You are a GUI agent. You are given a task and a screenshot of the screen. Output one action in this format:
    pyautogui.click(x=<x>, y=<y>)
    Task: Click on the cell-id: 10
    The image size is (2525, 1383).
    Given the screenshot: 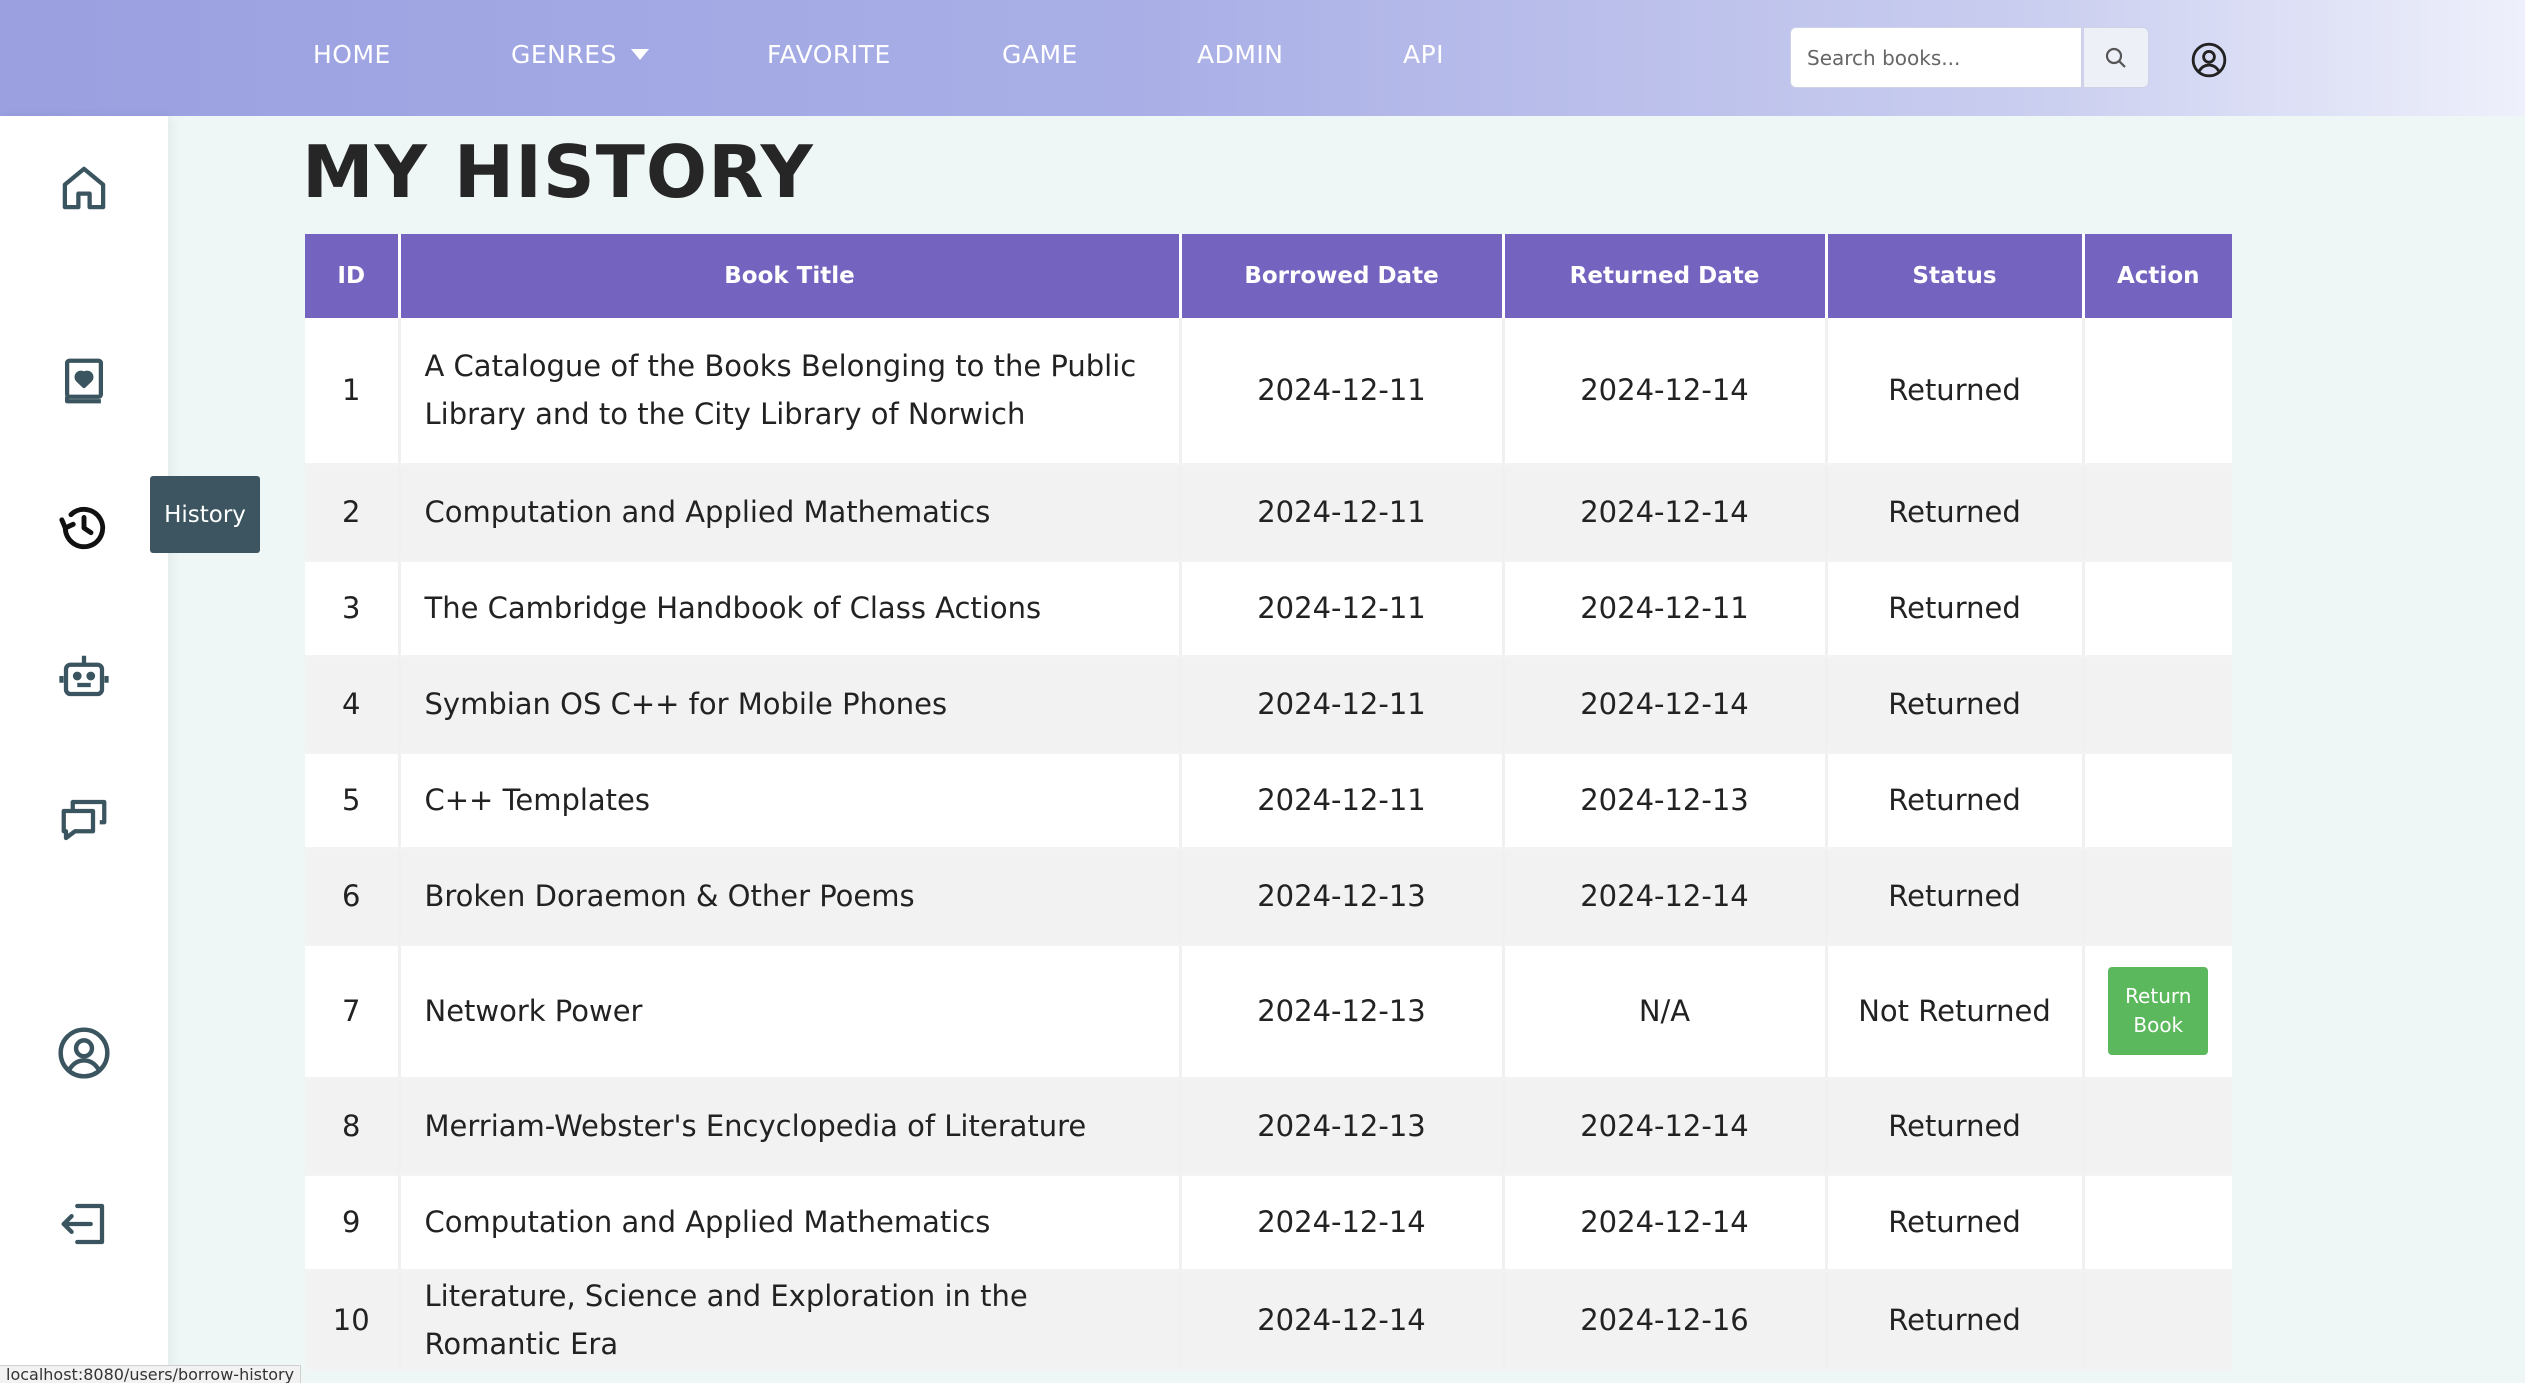 What is the action you would take?
    pyautogui.click(x=353, y=1320)
    